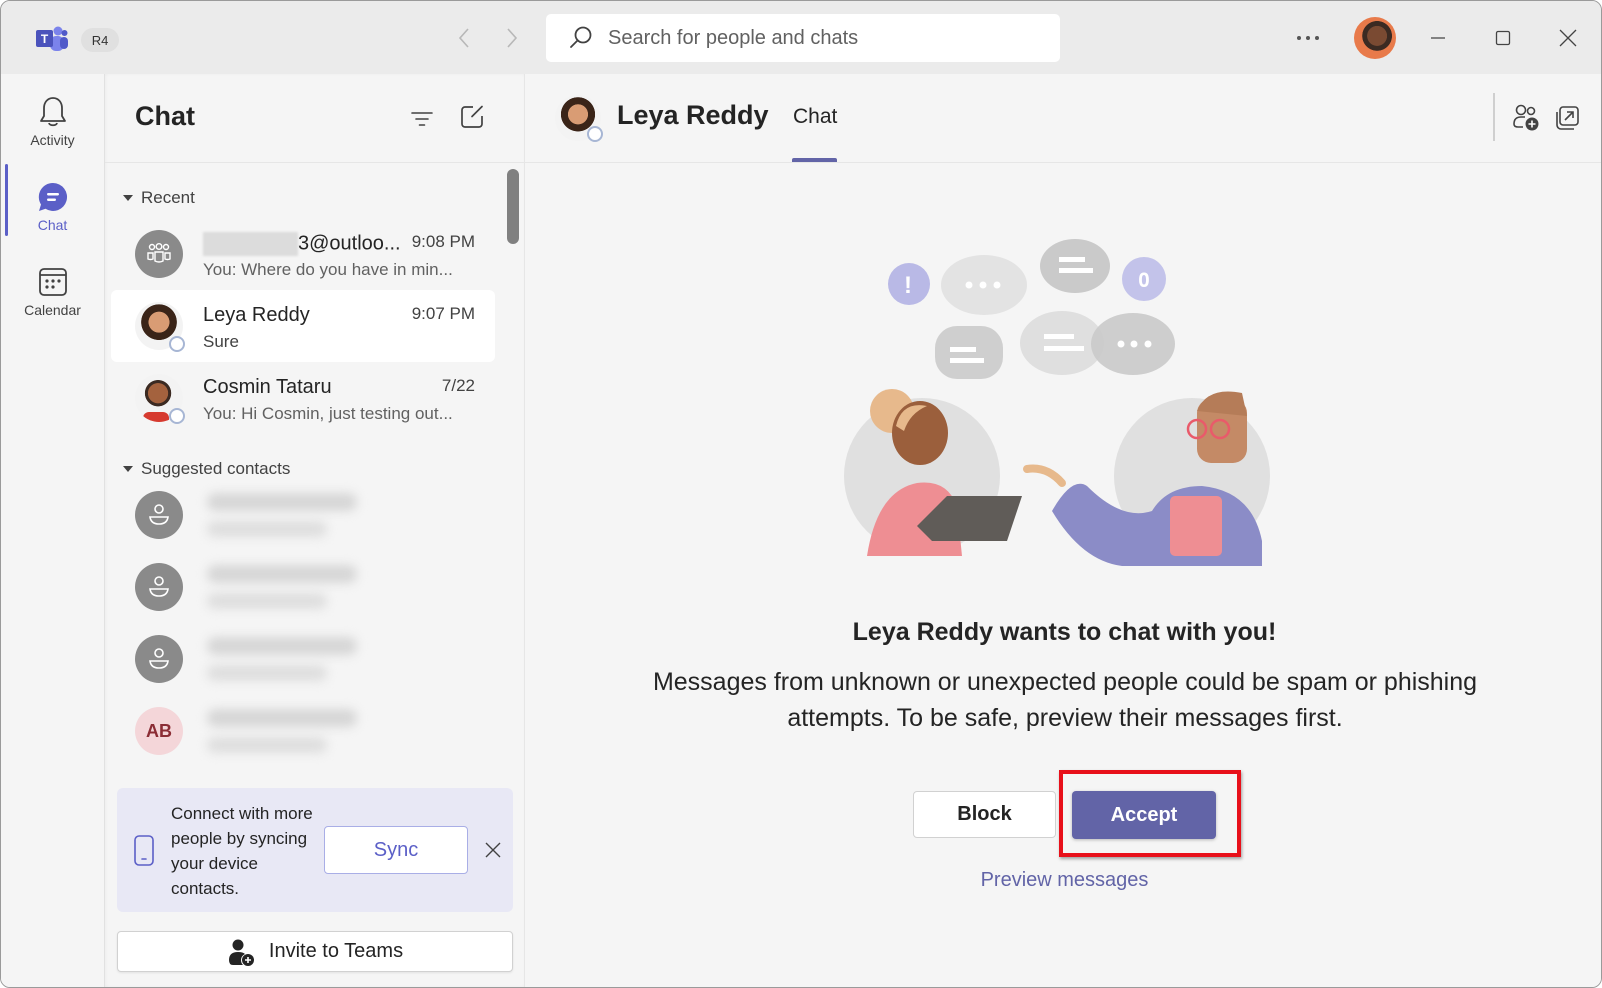 Image resolution: width=1602 pixels, height=988 pixels. Describe the element at coordinates (336, 951) in the screenshot. I see `invite-label: Invite to Teams` at that location.